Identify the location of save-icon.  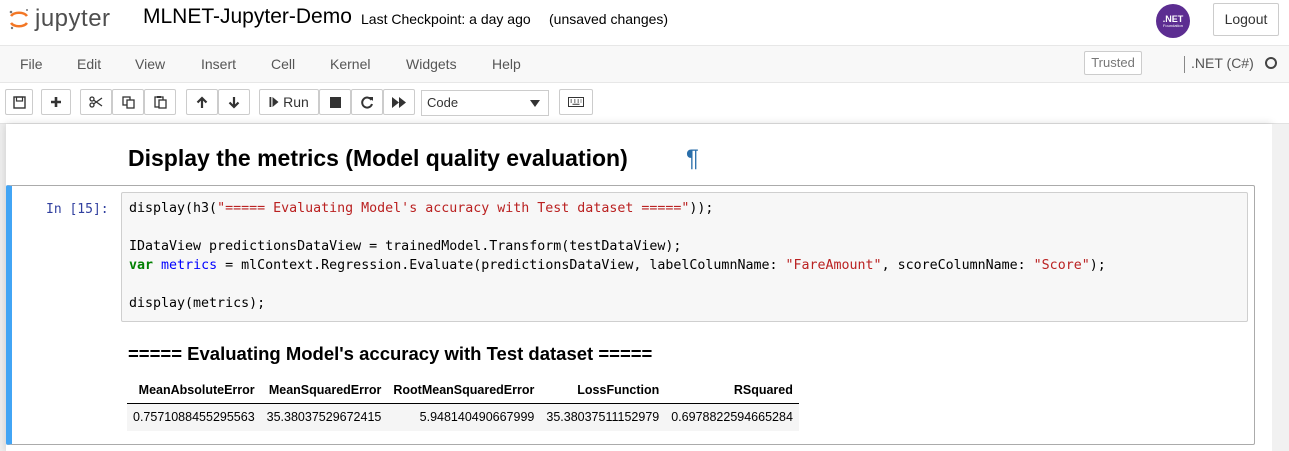
(19, 102).